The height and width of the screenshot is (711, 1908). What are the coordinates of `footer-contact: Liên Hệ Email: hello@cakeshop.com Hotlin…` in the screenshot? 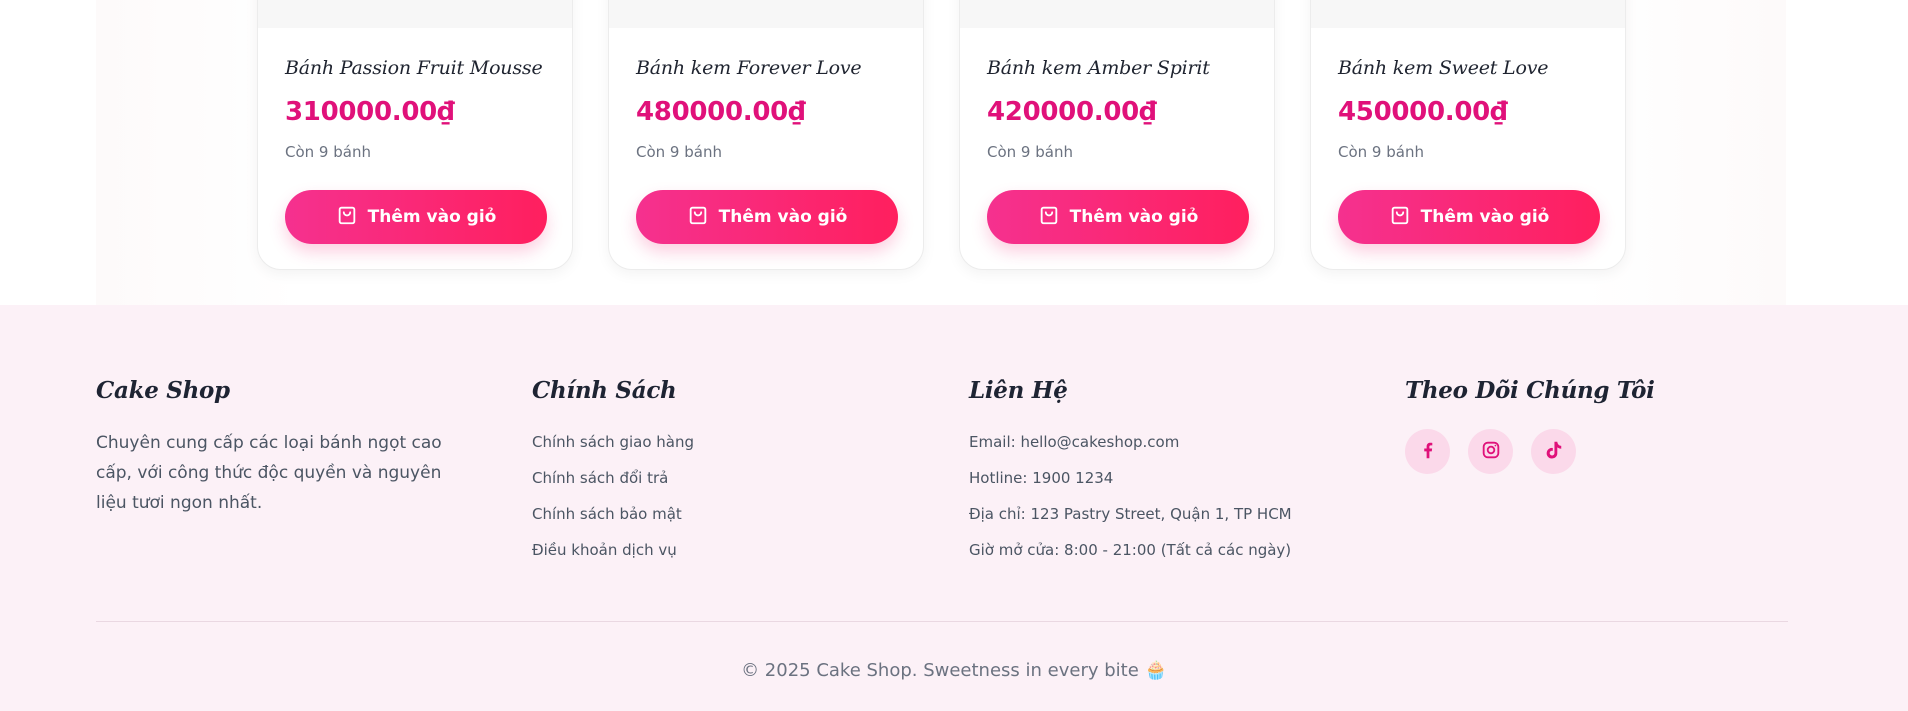 It's located at (1130, 476).